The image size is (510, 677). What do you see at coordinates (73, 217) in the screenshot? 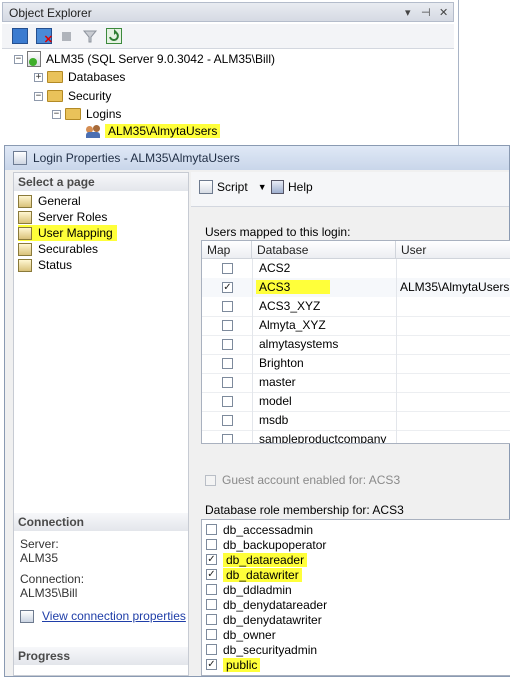
I see `page-label: Server Roles` at bounding box center [73, 217].